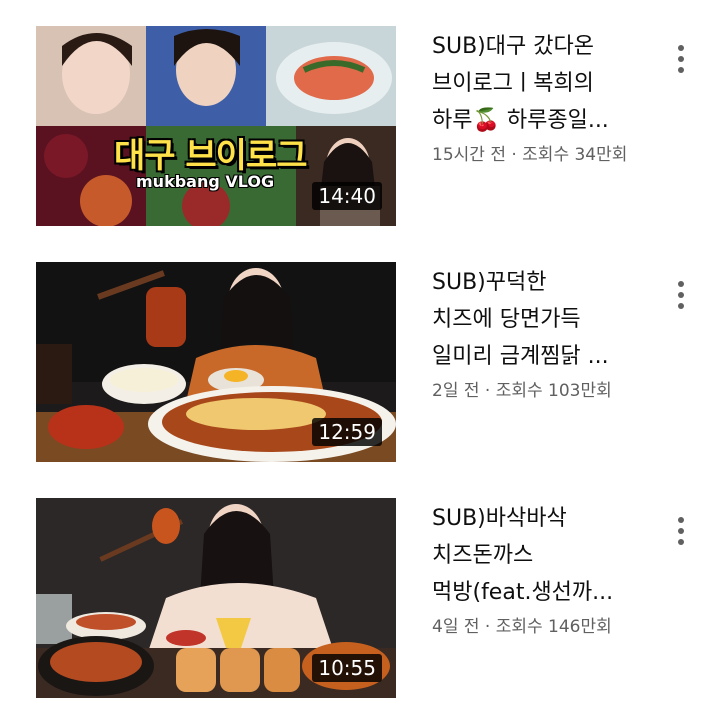 The height and width of the screenshot is (720, 720). Describe the element at coordinates (347, 196) in the screenshot. I see `duration-badge: 14:40` at that location.